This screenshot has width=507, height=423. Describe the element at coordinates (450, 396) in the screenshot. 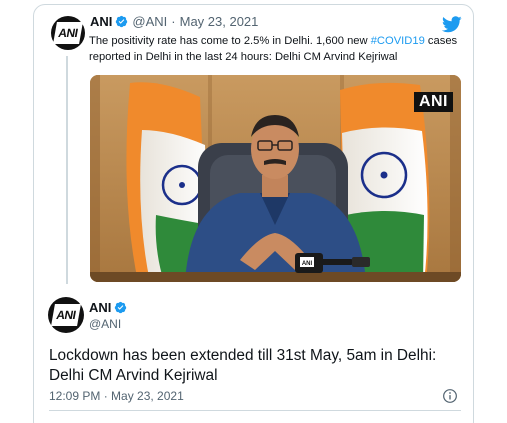

I see `info-icon` at that location.